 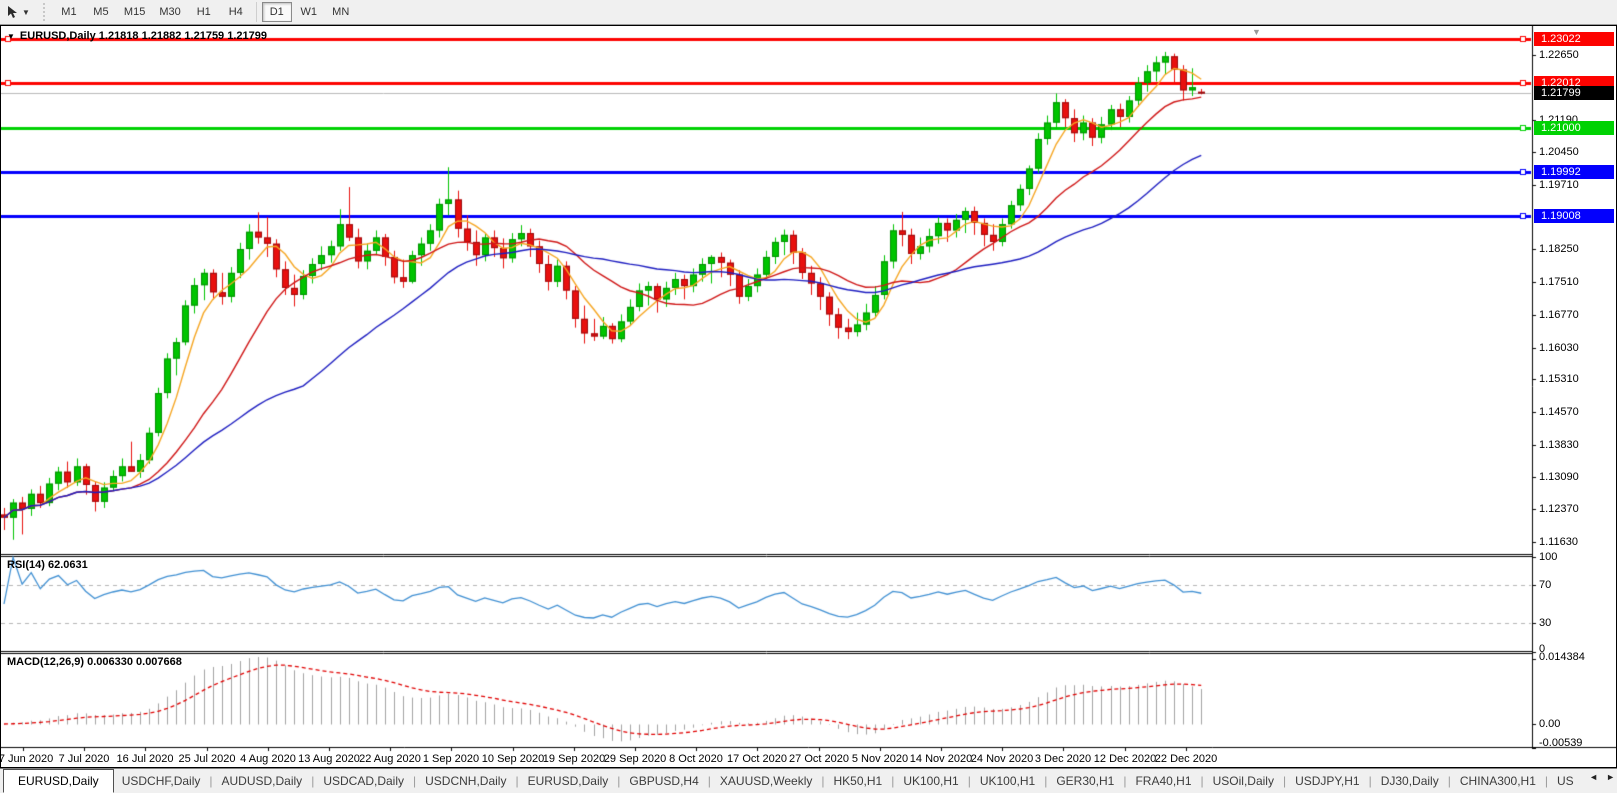 I want to click on date-axis-label: 25 Jul 2020, so click(x=207, y=759).